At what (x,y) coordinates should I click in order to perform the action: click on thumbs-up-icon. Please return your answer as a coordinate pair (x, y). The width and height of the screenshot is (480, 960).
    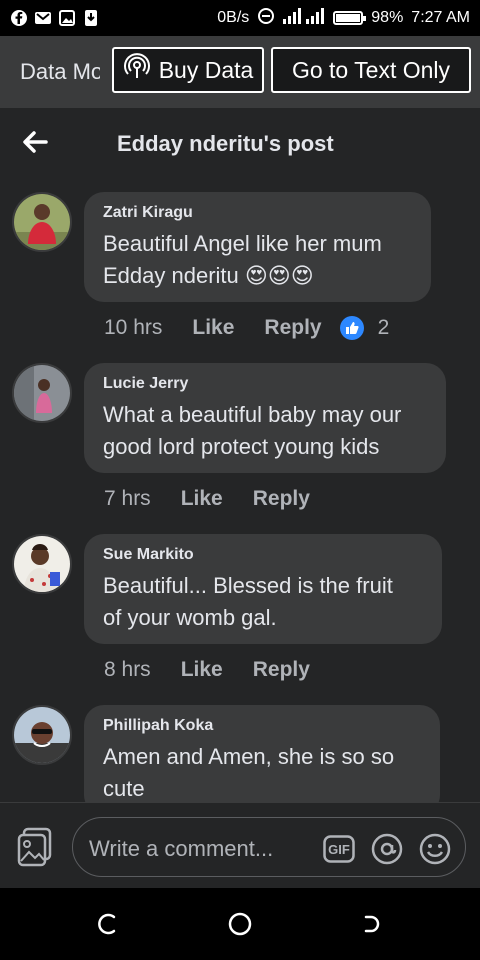
    Looking at the image, I should click on (351, 328).